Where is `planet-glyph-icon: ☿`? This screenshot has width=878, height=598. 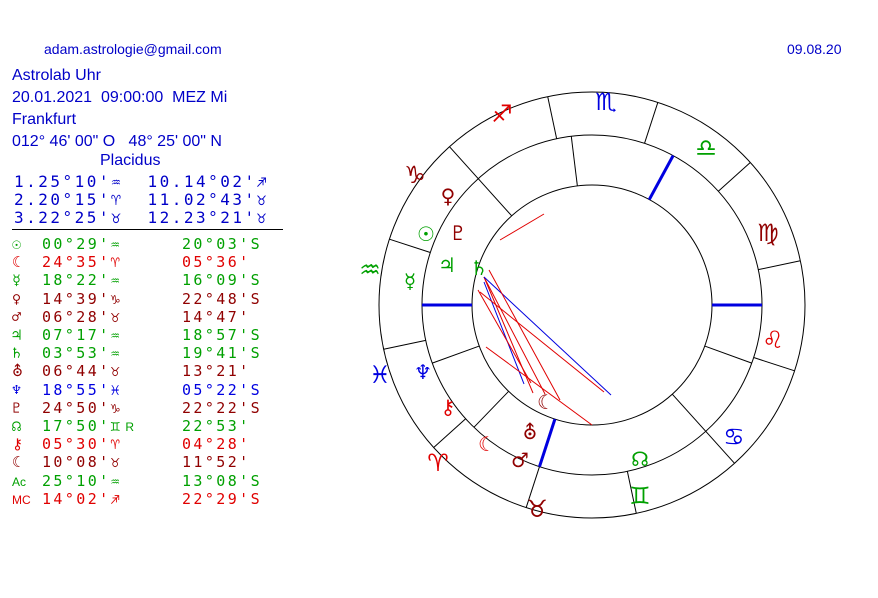
planet-glyph-icon: ☿ is located at coordinates (410, 281).